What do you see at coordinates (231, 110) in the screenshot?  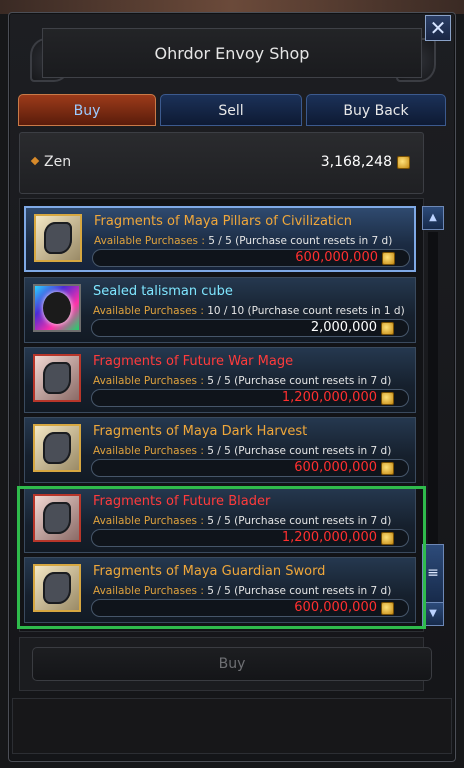 I see `tab-sell: Sell` at bounding box center [231, 110].